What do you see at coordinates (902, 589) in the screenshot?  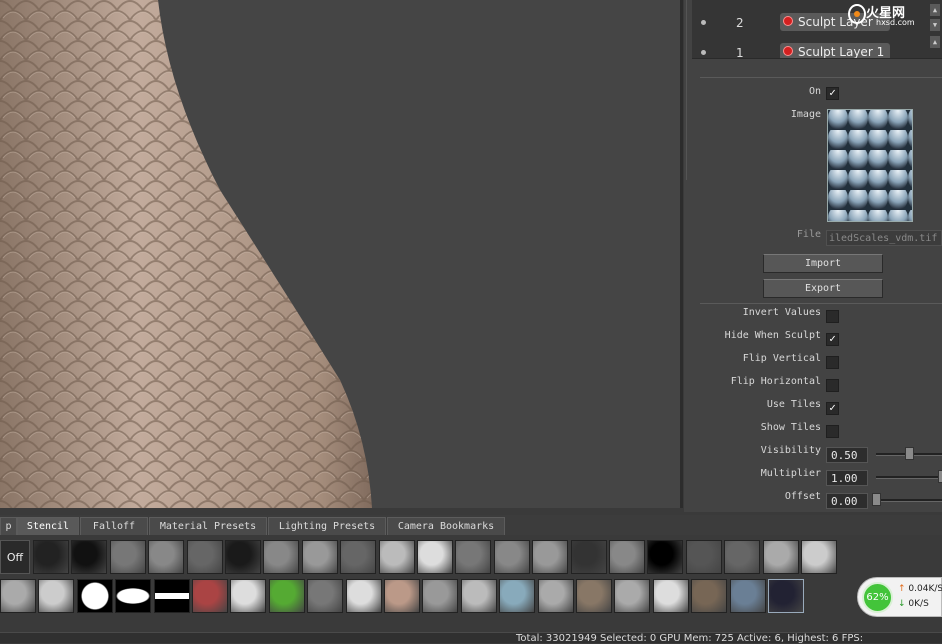 I see `upload-arrow-icon: ↑` at bounding box center [902, 589].